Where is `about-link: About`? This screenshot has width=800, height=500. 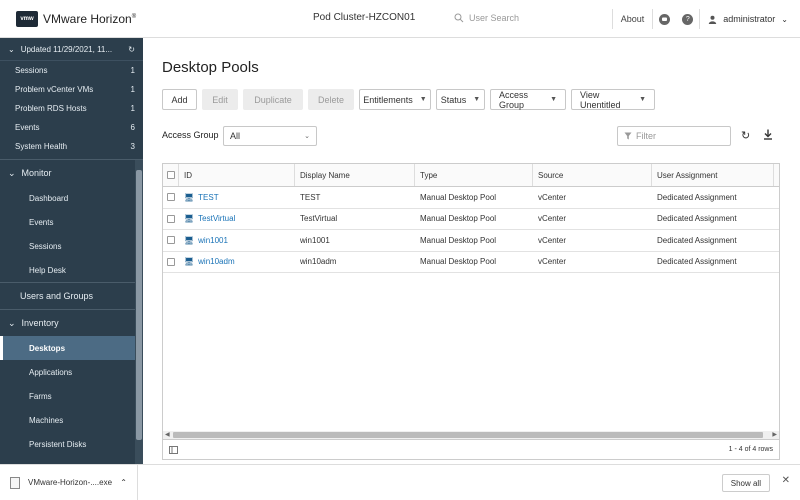
about-link: About is located at coordinates (633, 19).